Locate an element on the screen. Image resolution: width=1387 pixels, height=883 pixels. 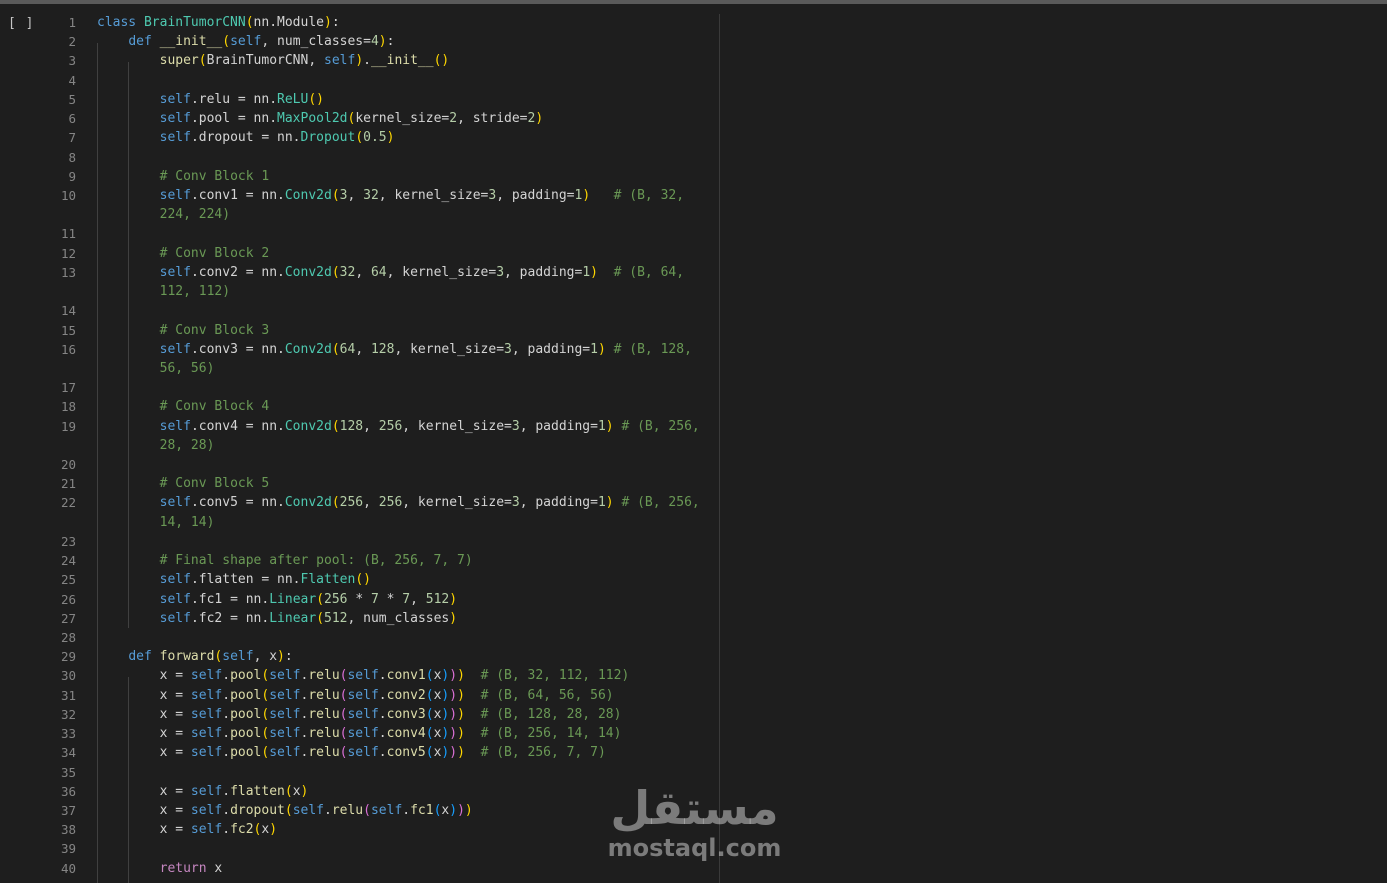
code-text: return x is located at coordinates (160, 868).